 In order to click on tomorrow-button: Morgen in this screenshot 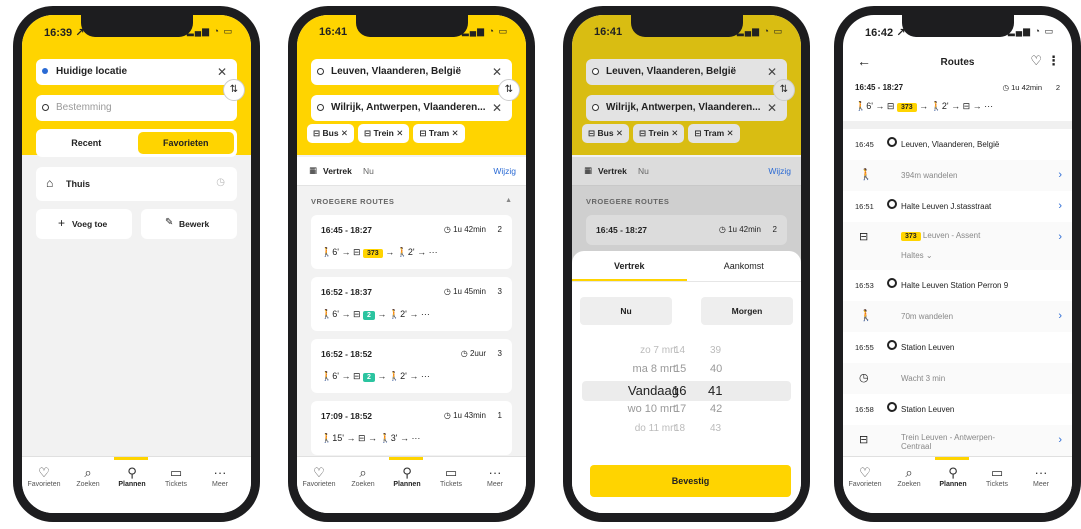, I will do `click(747, 311)`.